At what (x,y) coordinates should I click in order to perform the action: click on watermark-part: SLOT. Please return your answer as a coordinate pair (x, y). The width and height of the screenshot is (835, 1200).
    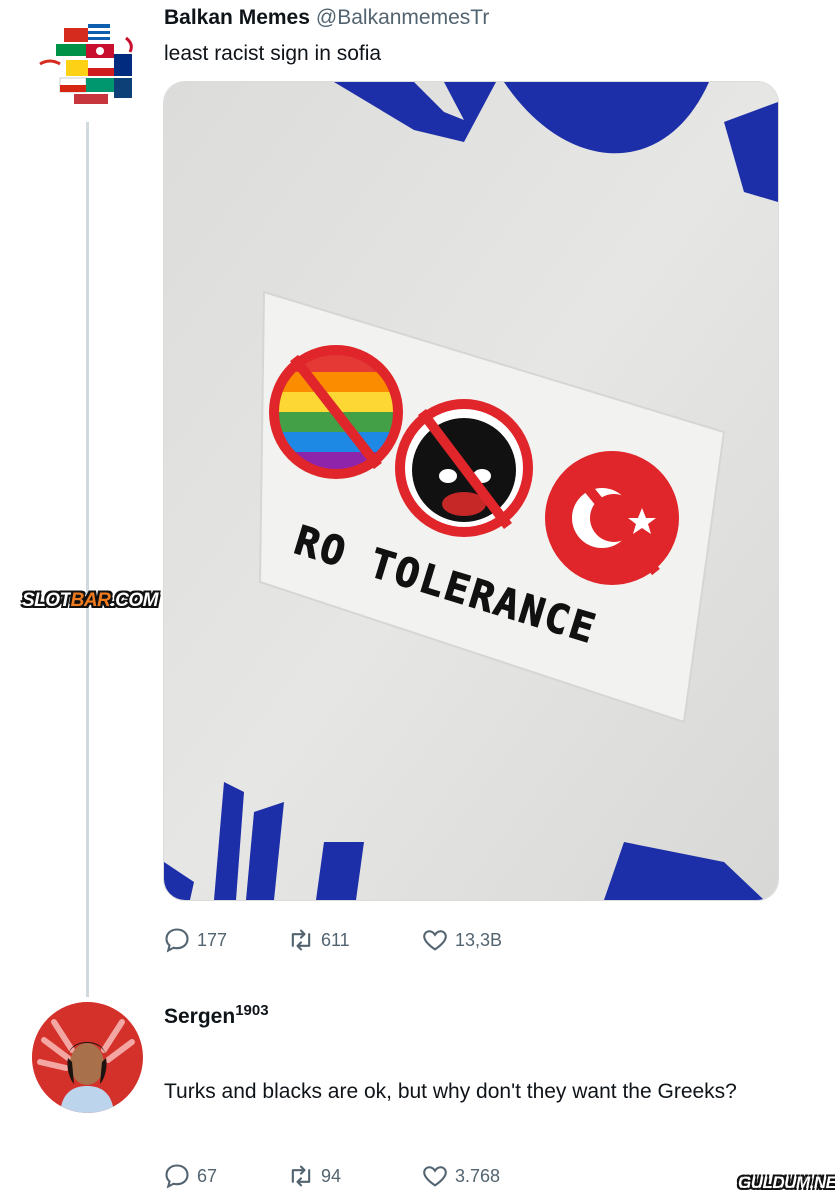
    Looking at the image, I should click on (46, 600).